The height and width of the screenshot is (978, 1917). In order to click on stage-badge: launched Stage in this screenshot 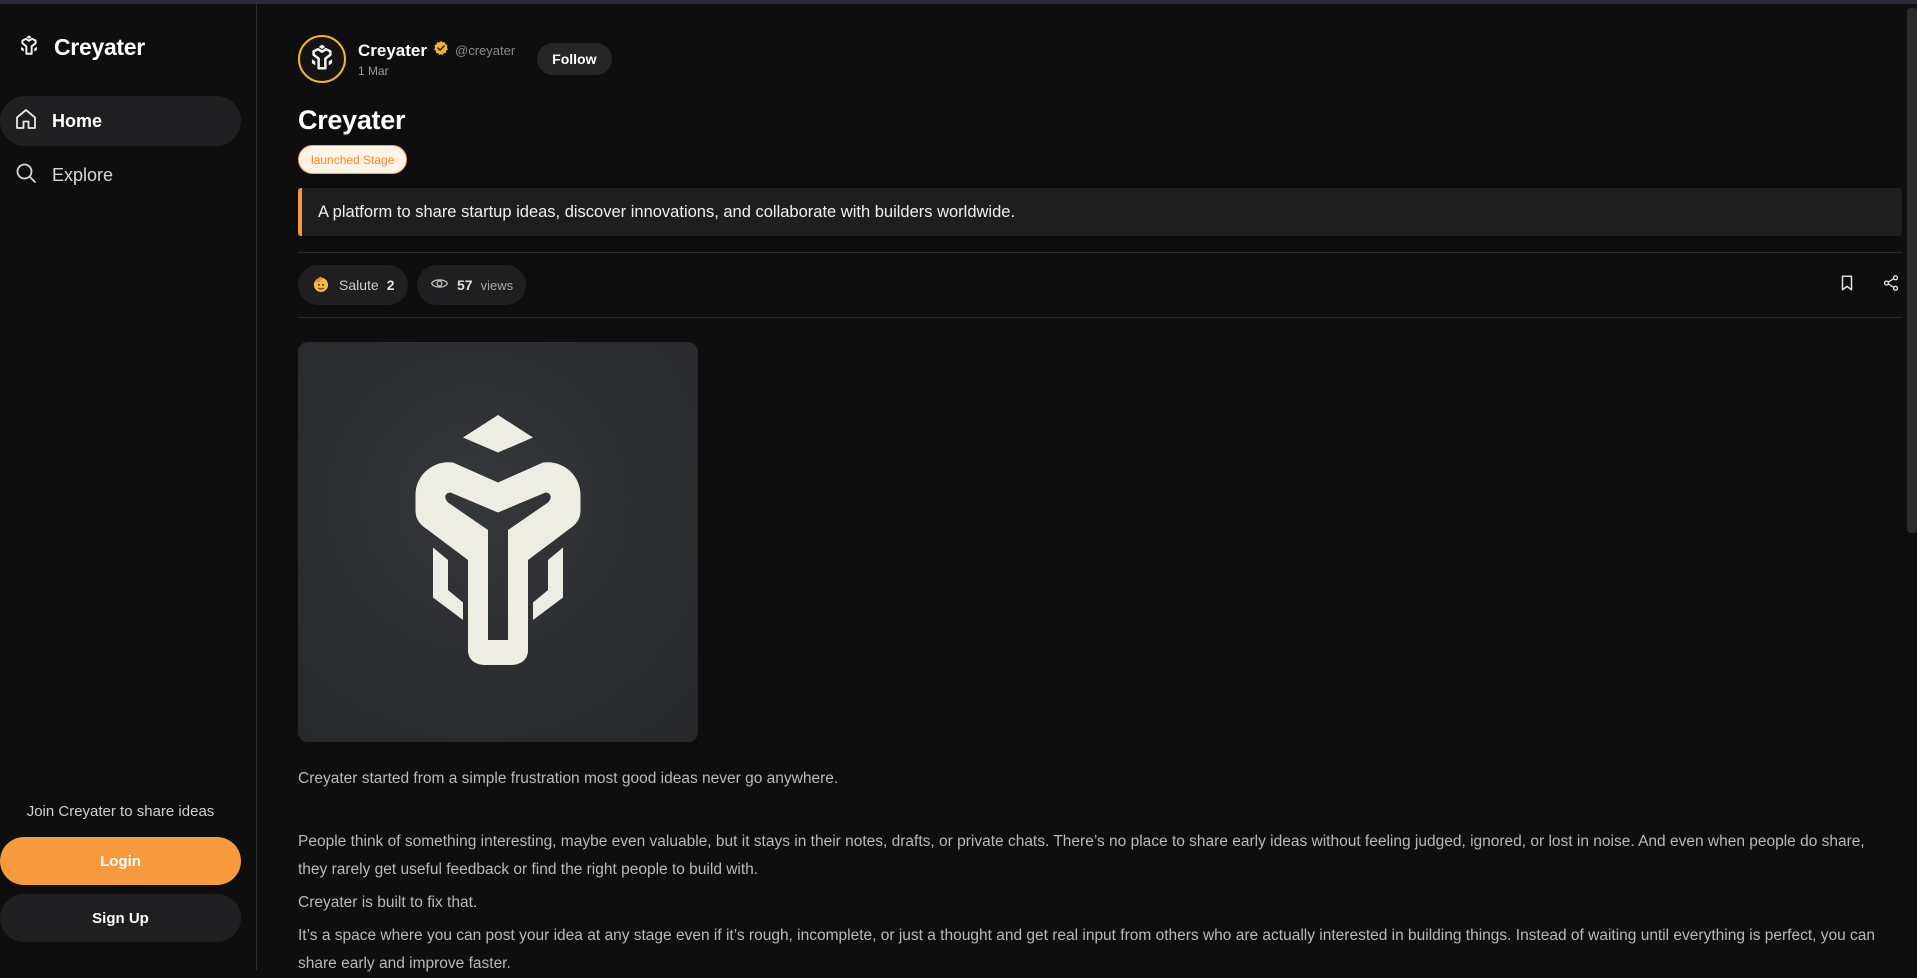, I will do `click(353, 159)`.